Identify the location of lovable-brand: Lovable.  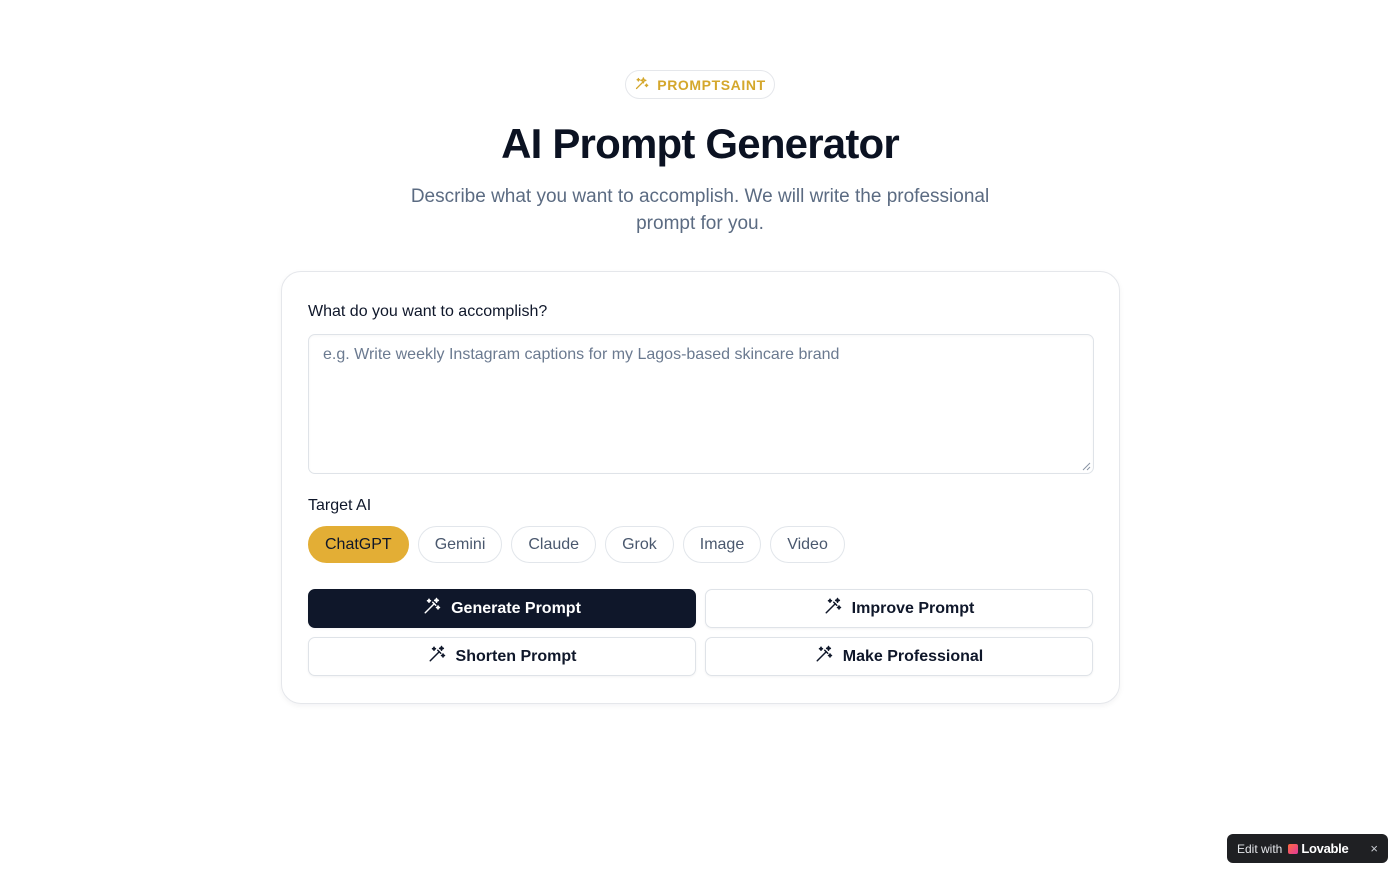
(1318, 848).